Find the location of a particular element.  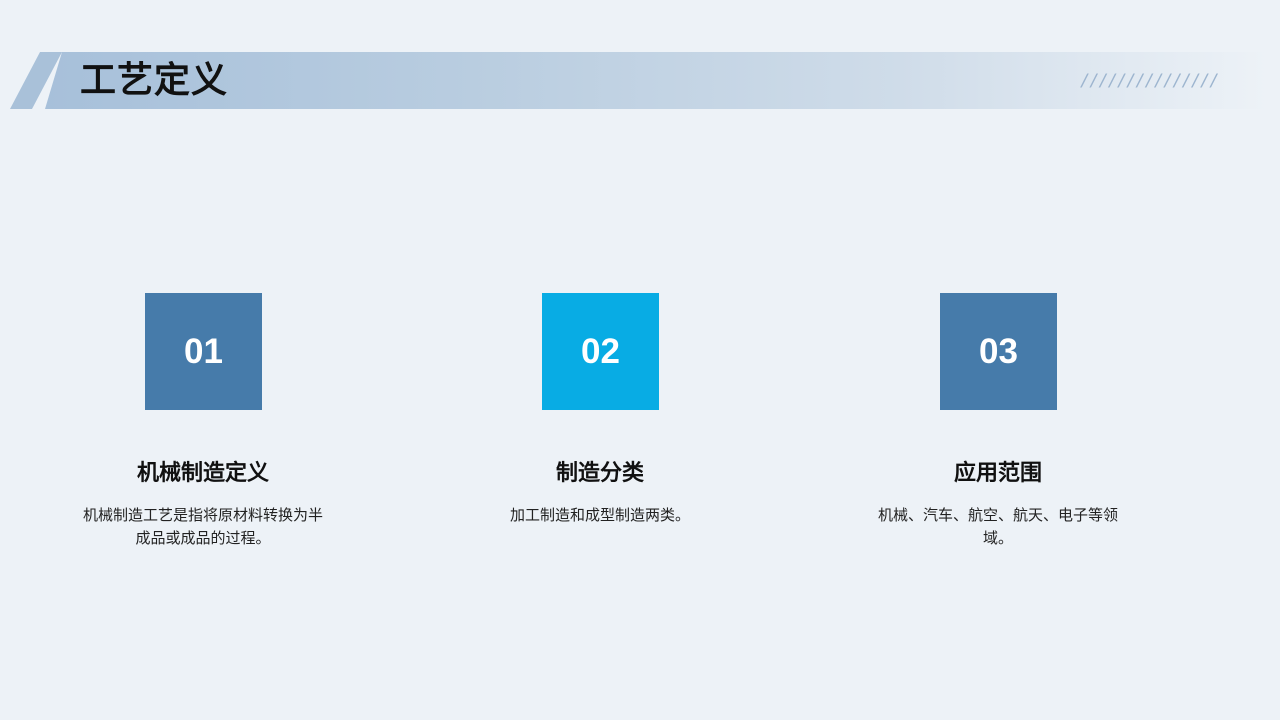

card-1: 01 机械制造定义 机械制造工艺是指将原材料转换为半成品或成品的过程。 is located at coordinates (203, 428).